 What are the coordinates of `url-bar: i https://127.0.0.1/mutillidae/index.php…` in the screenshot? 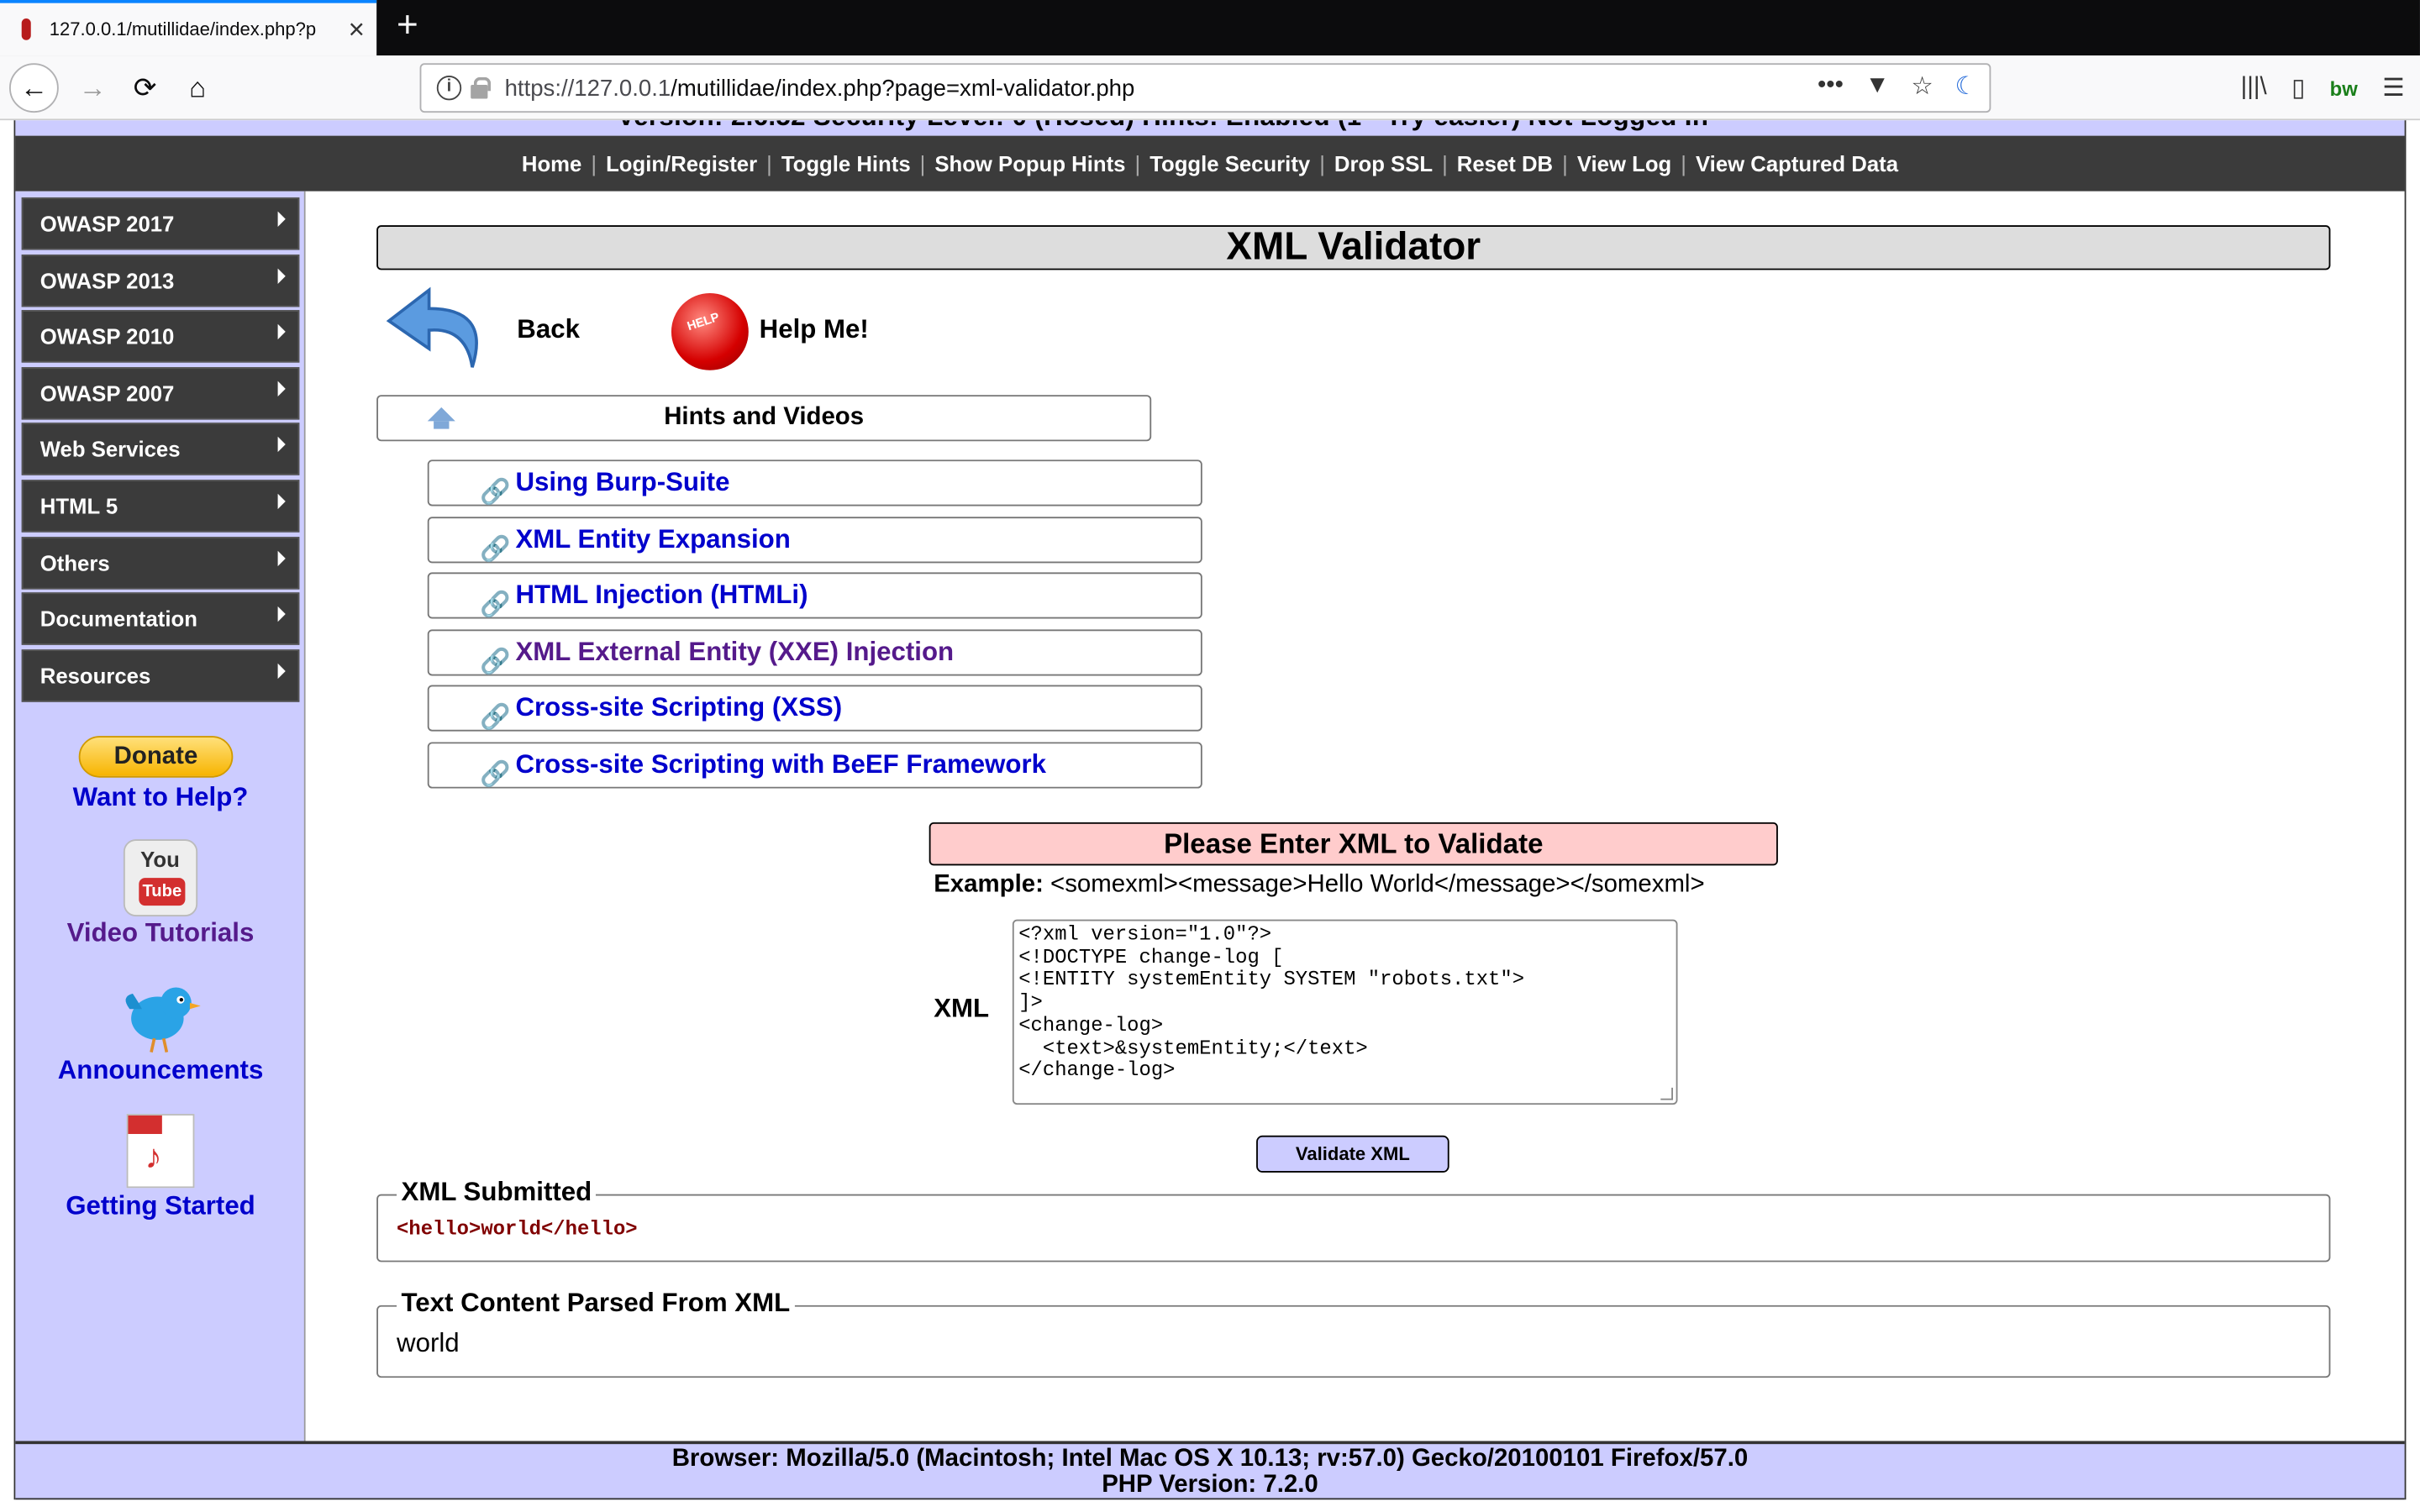 It's located at (1205, 88).